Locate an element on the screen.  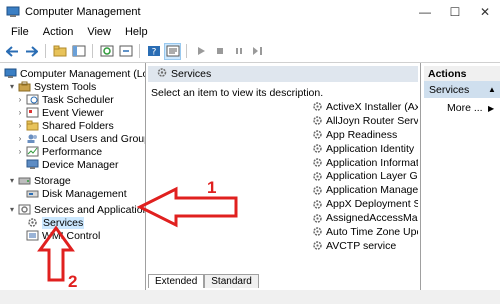
service-row: ActiveX Installer (Axl is located at coordinates (365, 107).